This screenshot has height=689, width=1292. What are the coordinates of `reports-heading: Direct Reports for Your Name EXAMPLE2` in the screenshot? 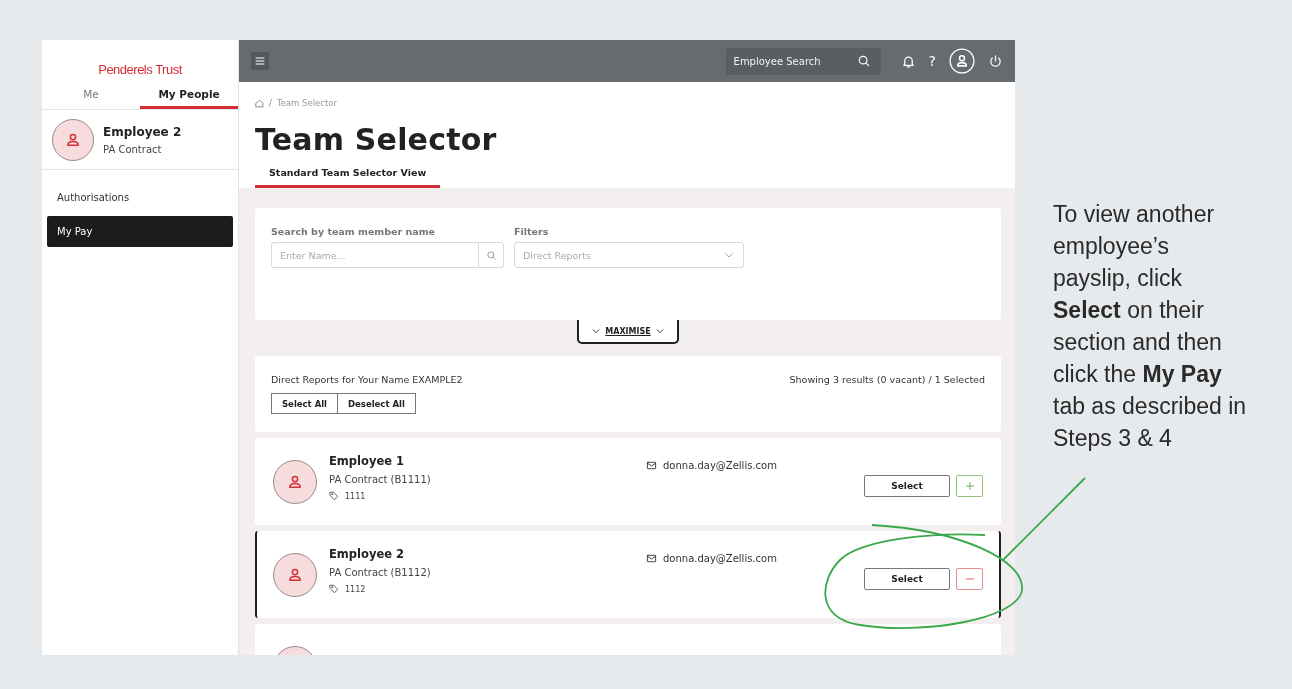 It's located at (367, 379).